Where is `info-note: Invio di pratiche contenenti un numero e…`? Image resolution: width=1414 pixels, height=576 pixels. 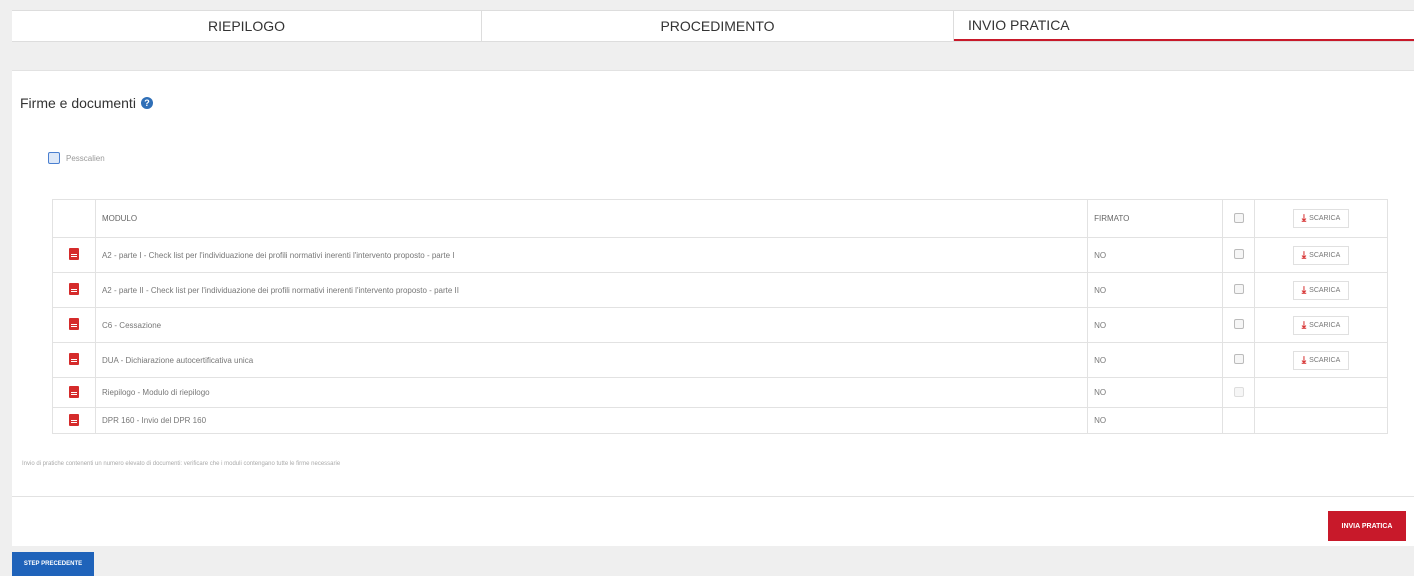 info-note: Invio di pratiche contenenti un numero e… is located at coordinates (181, 464).